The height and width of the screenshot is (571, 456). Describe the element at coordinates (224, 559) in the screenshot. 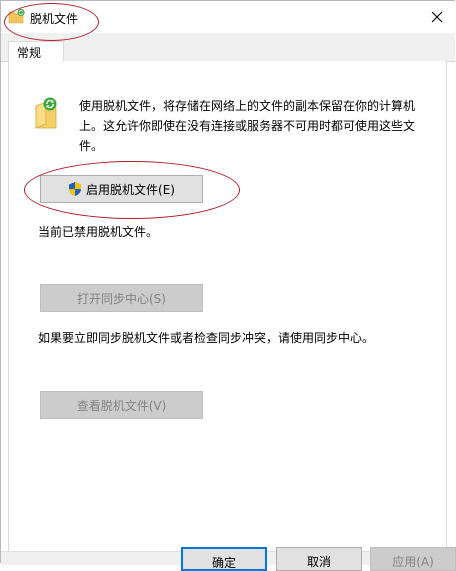

I see `ok-button: 确定` at that location.